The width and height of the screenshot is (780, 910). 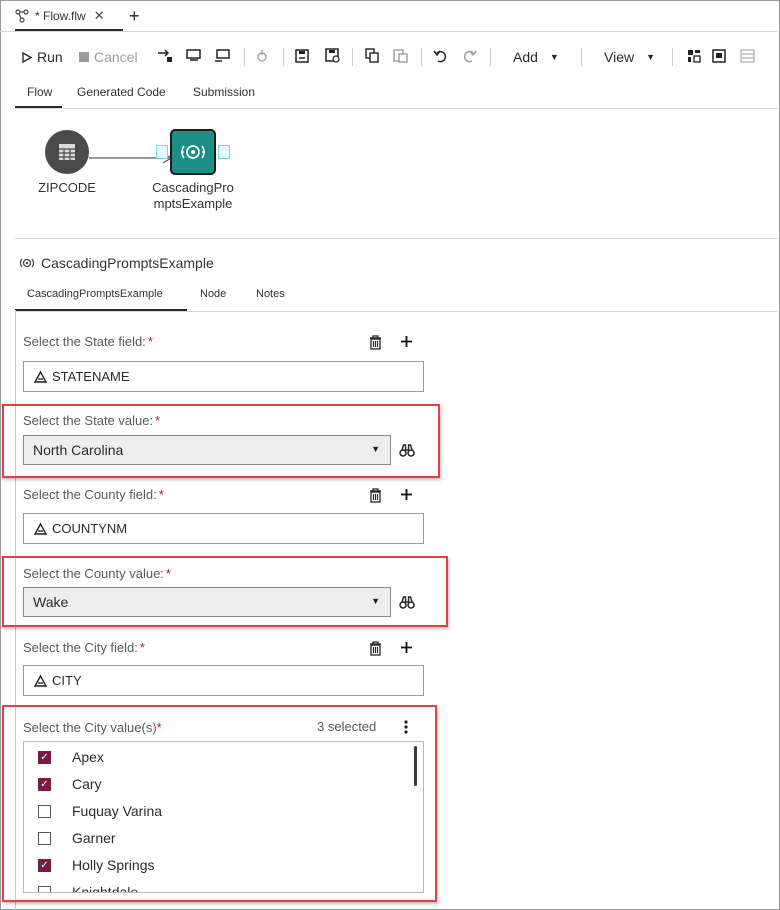 What do you see at coordinates (27, 57) in the screenshot?
I see `run-icon` at bounding box center [27, 57].